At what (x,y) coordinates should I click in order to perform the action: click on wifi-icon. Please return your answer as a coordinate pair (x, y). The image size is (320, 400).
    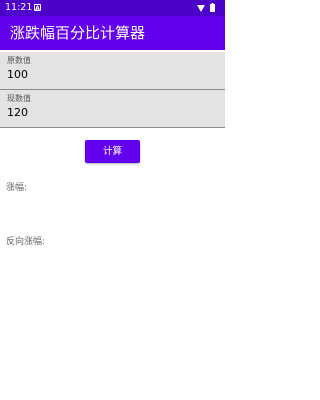
    Looking at the image, I should click on (201, 8).